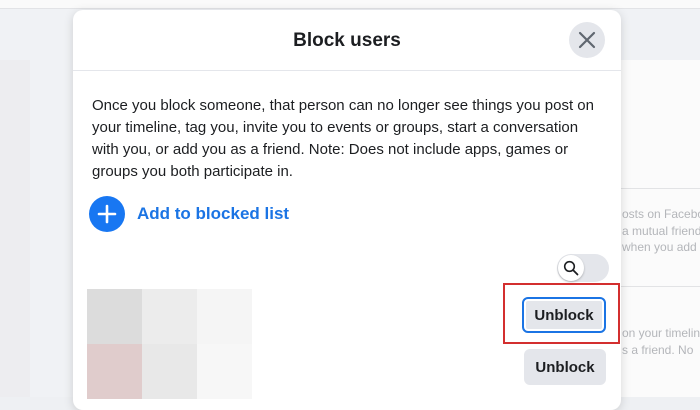 This screenshot has height=410, width=700. I want to click on background-text: when you add, so click(659, 247).